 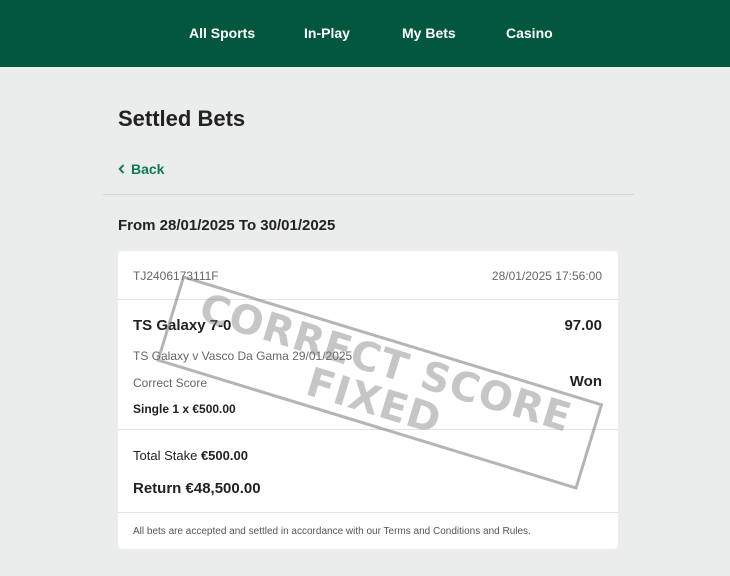 I want to click on return-label: Return, so click(x=157, y=488).